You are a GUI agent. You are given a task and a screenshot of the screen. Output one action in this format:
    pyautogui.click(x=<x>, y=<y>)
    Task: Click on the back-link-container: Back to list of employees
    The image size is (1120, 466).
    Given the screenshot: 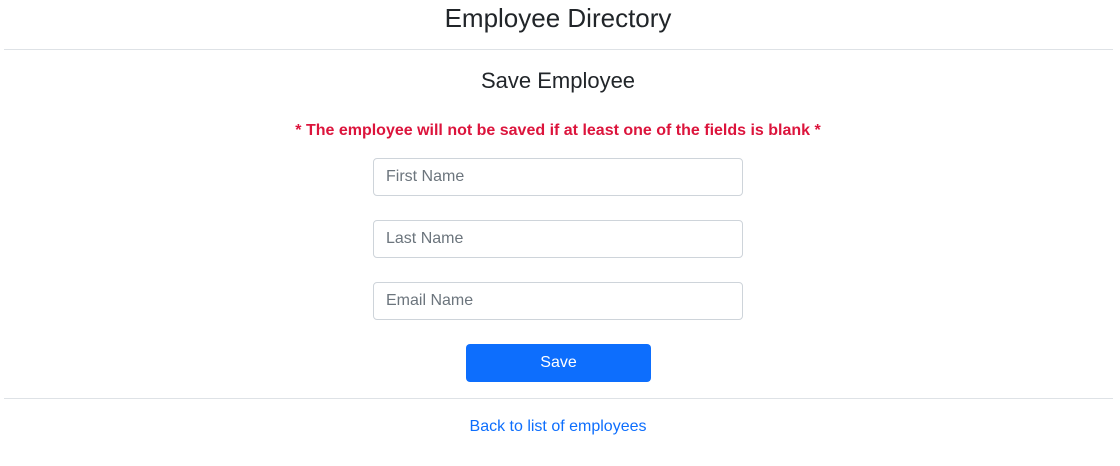 What is the action you would take?
    pyautogui.click(x=558, y=427)
    